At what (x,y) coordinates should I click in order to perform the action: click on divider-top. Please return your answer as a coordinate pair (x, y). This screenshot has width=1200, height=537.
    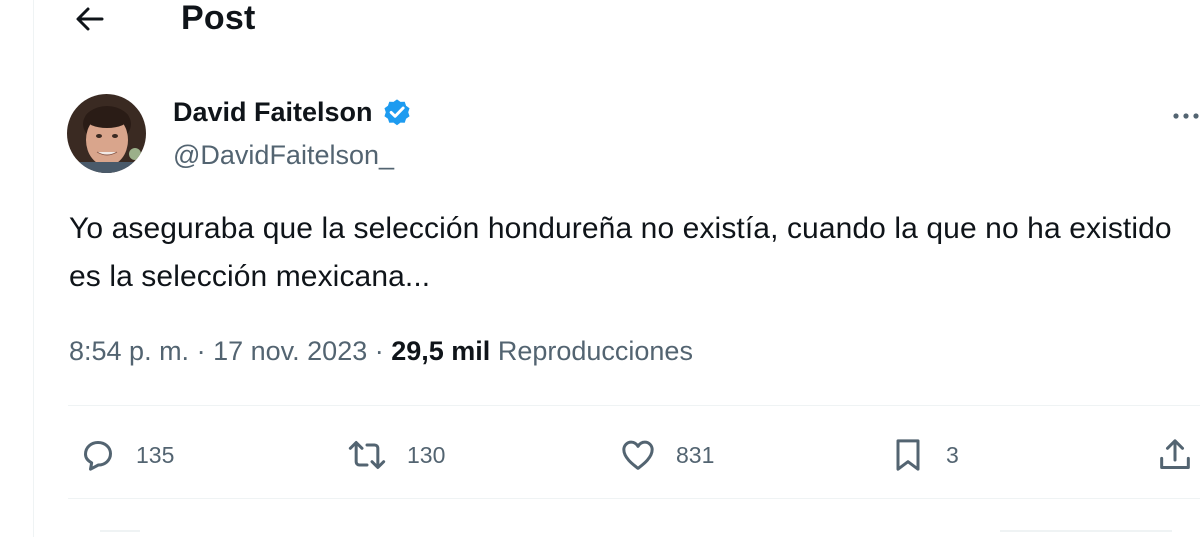
    Looking at the image, I should click on (634, 405).